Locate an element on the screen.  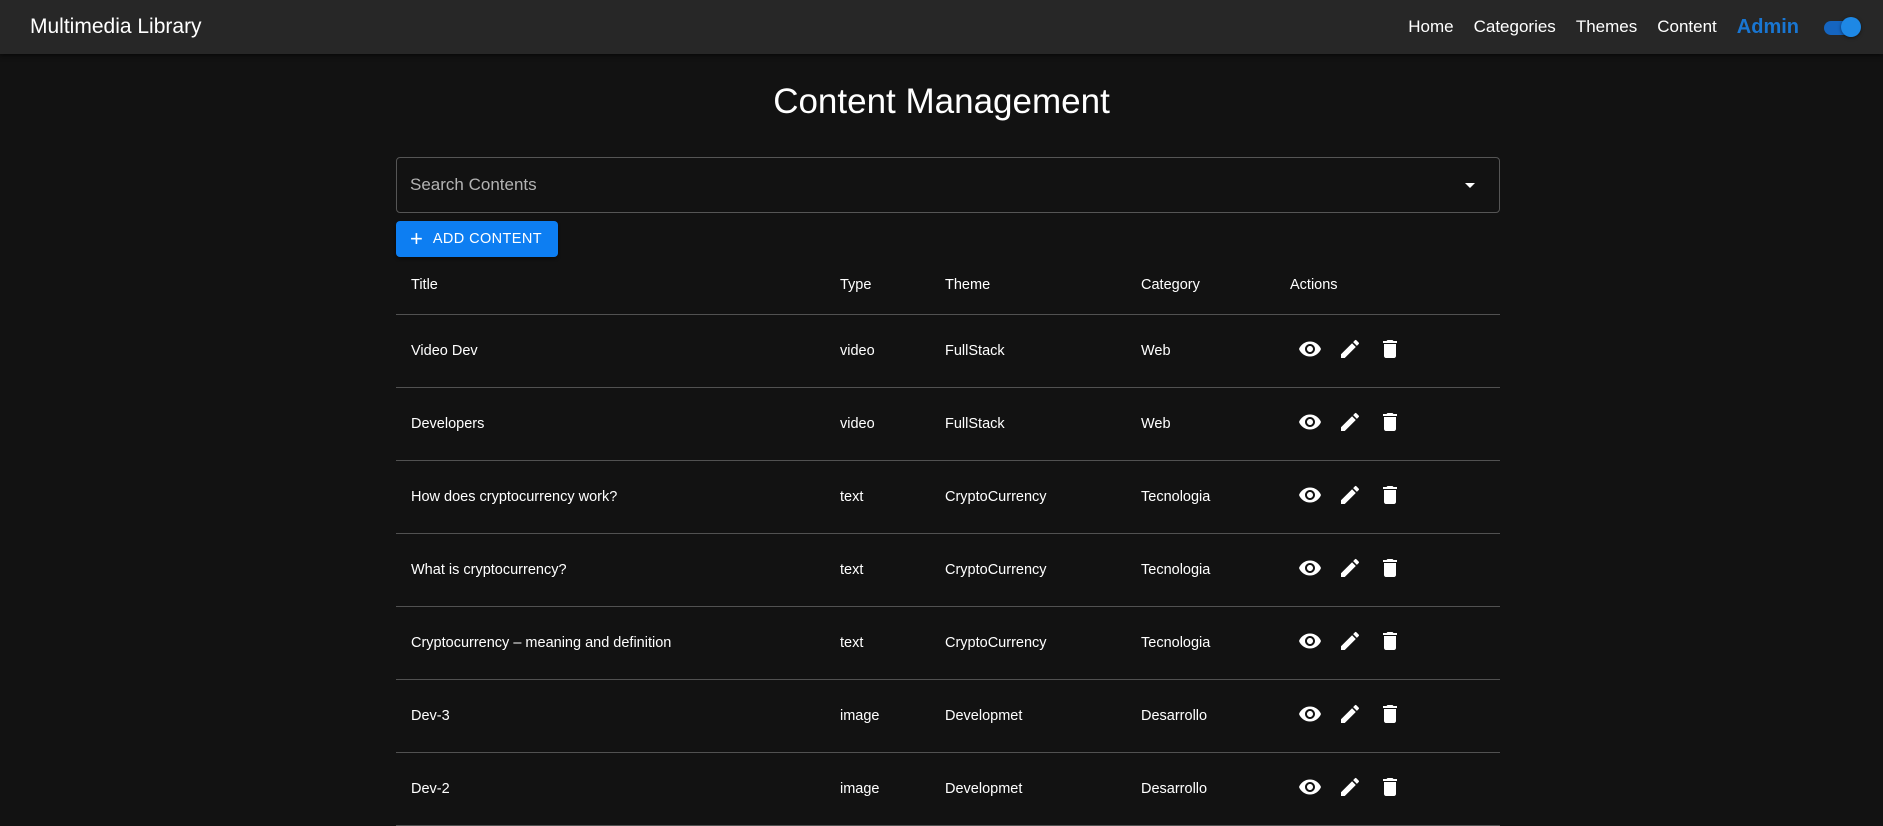
cell-title: Dev-2 is located at coordinates (430, 789).